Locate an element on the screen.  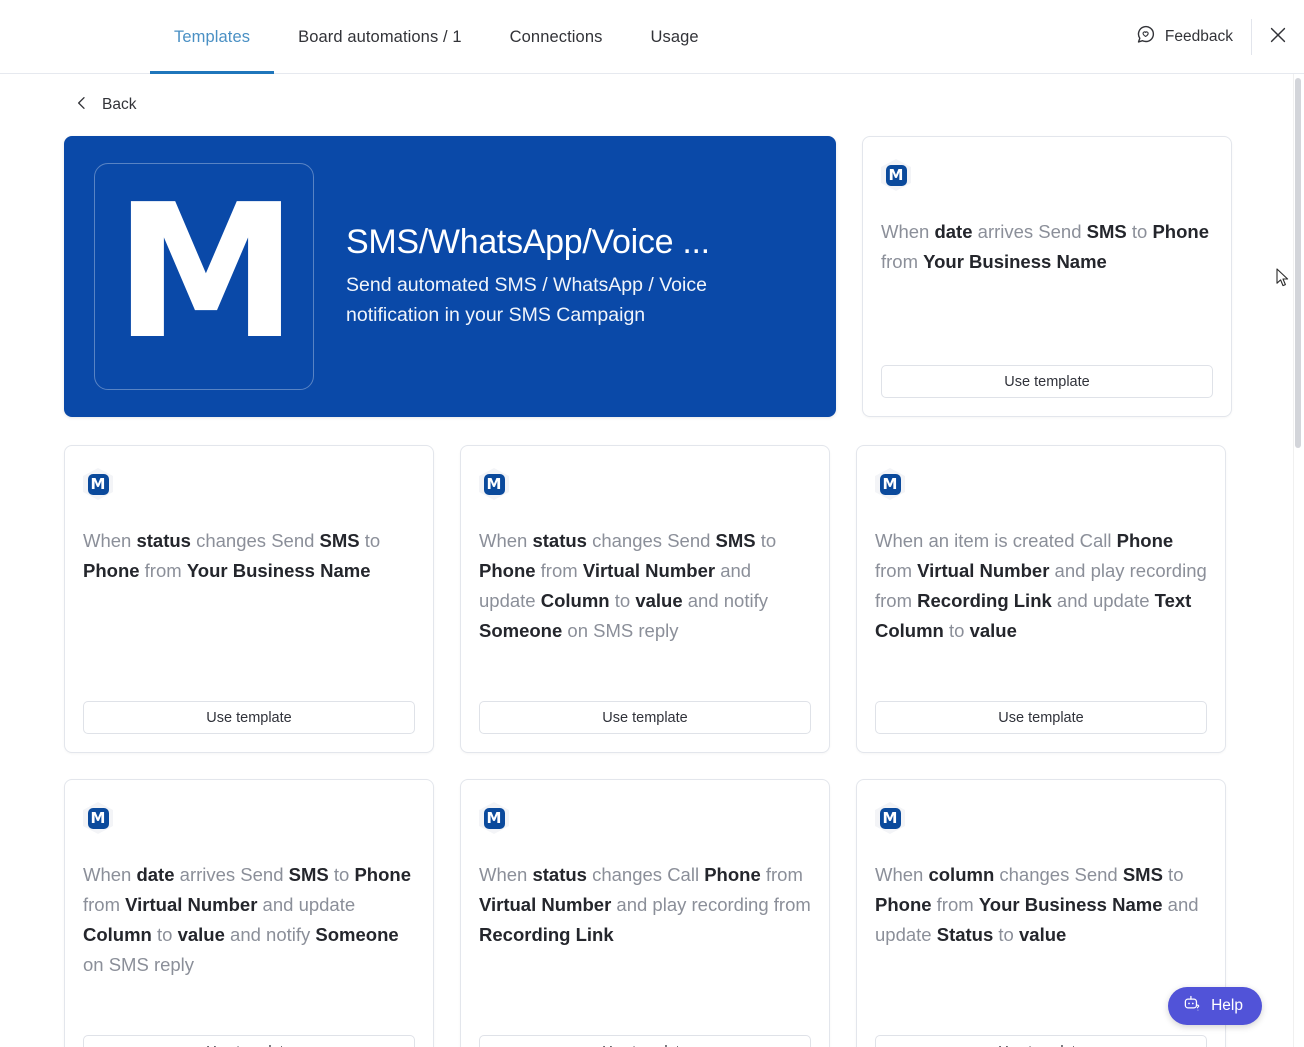
feedback-label: Feedback is located at coordinates (1198, 36).